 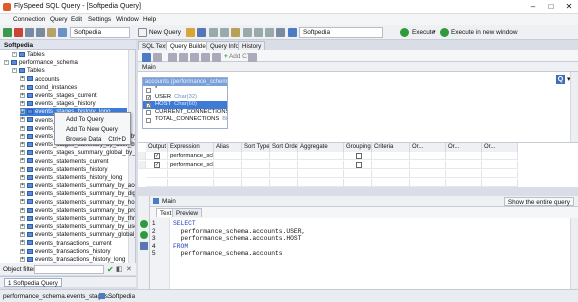 What do you see at coordinates (92, 119) in the screenshot?
I see `menu-item-add-to-query: Add To Query` at bounding box center [92, 119].